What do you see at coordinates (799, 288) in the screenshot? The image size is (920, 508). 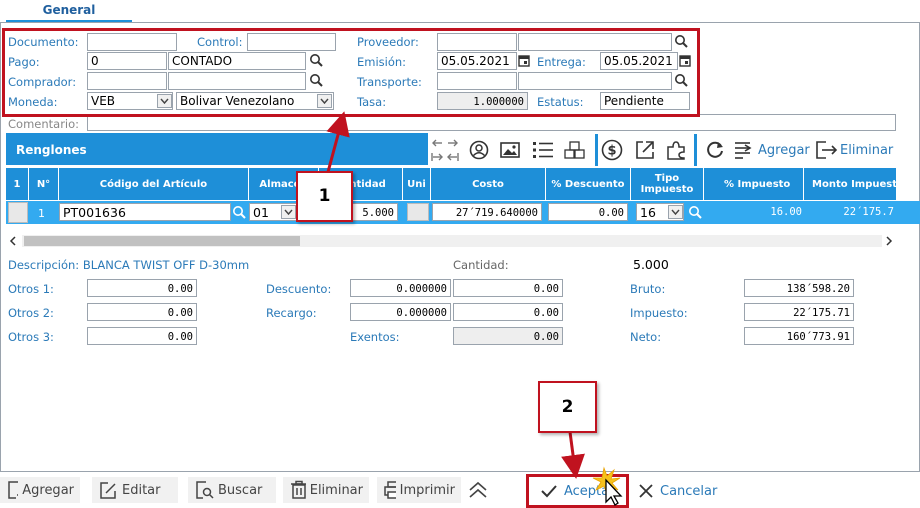 I see `bruto-value: 138´598.20` at bounding box center [799, 288].